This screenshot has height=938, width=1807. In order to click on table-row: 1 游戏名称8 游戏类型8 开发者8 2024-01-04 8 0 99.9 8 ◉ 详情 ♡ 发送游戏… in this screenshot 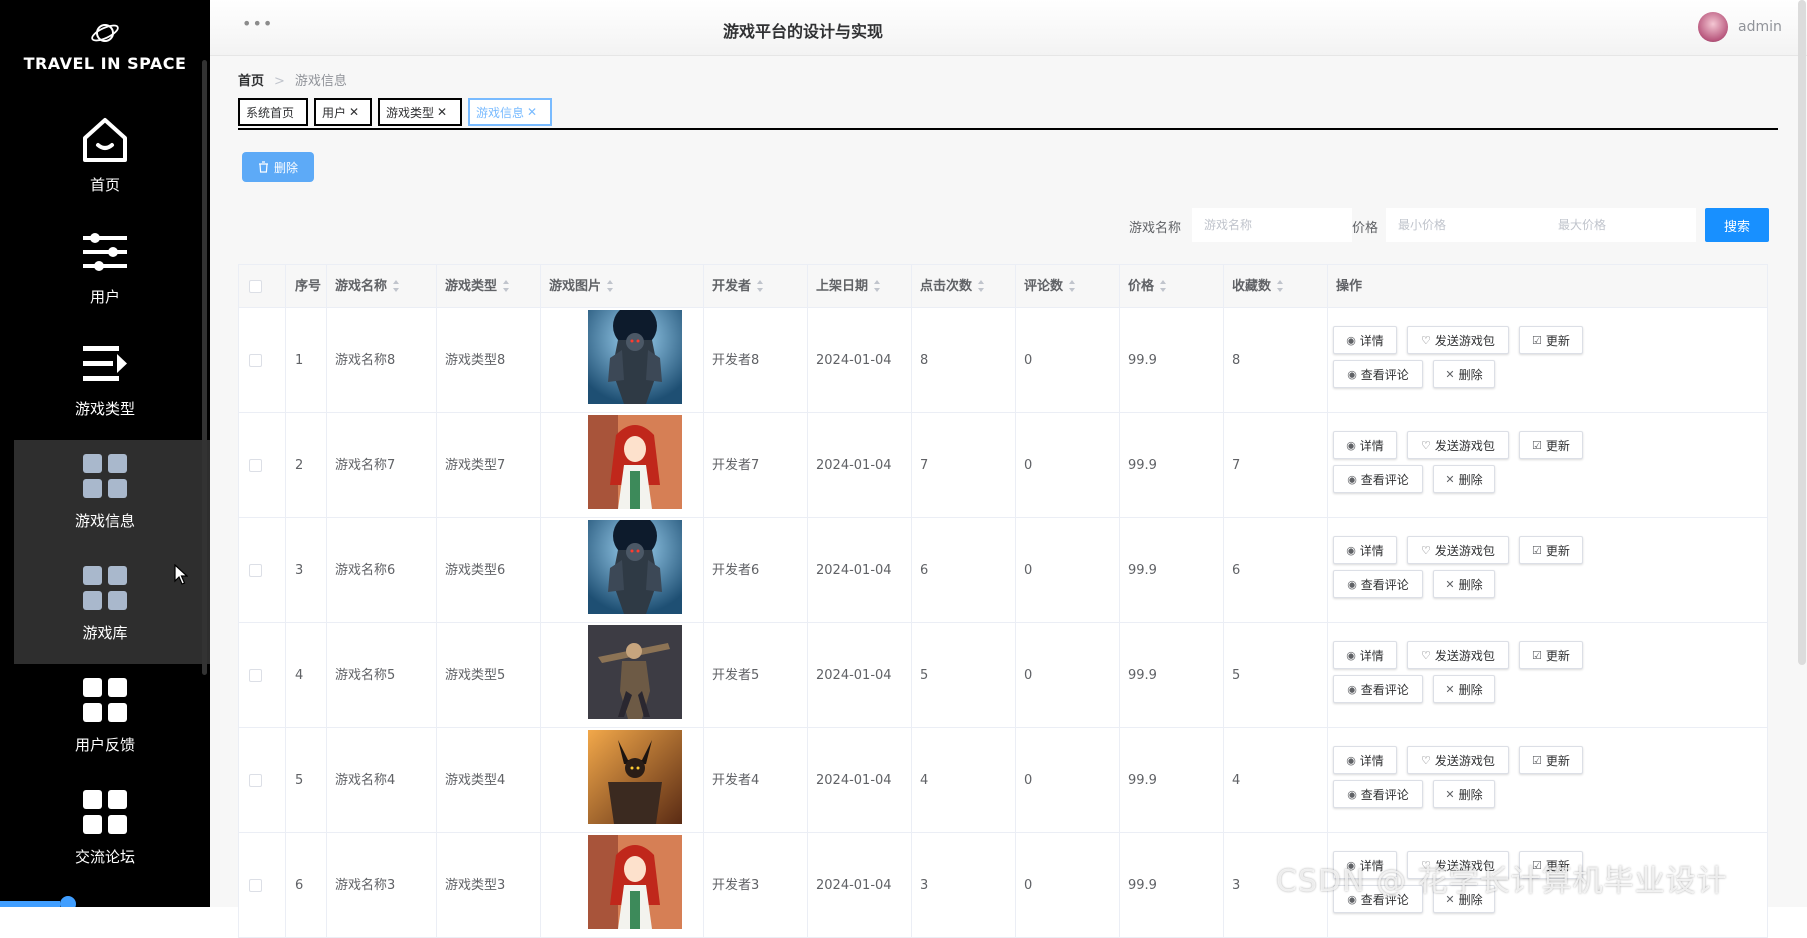, I will do `click(1003, 360)`.